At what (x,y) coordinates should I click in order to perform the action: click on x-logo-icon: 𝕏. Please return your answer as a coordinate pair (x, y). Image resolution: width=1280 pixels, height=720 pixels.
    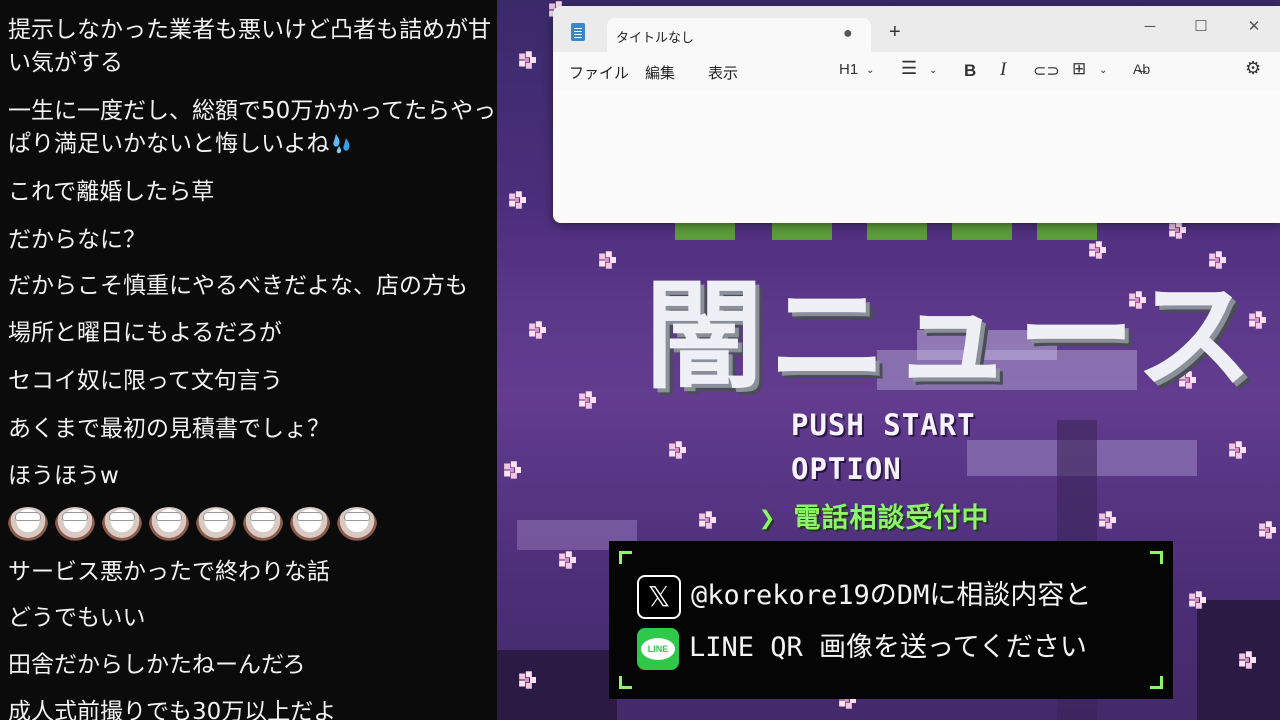
    Looking at the image, I should click on (659, 596).